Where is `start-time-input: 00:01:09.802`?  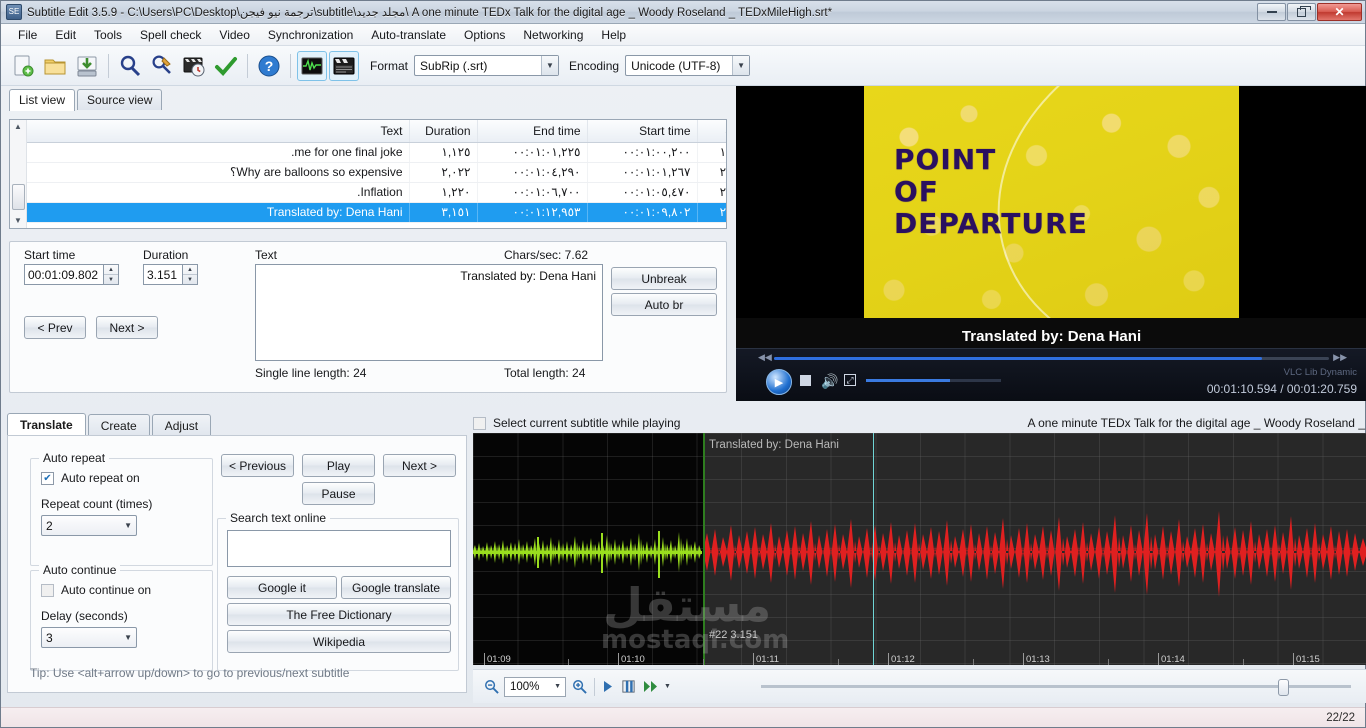
start-time-input: 00:01:09.802 is located at coordinates (64, 274).